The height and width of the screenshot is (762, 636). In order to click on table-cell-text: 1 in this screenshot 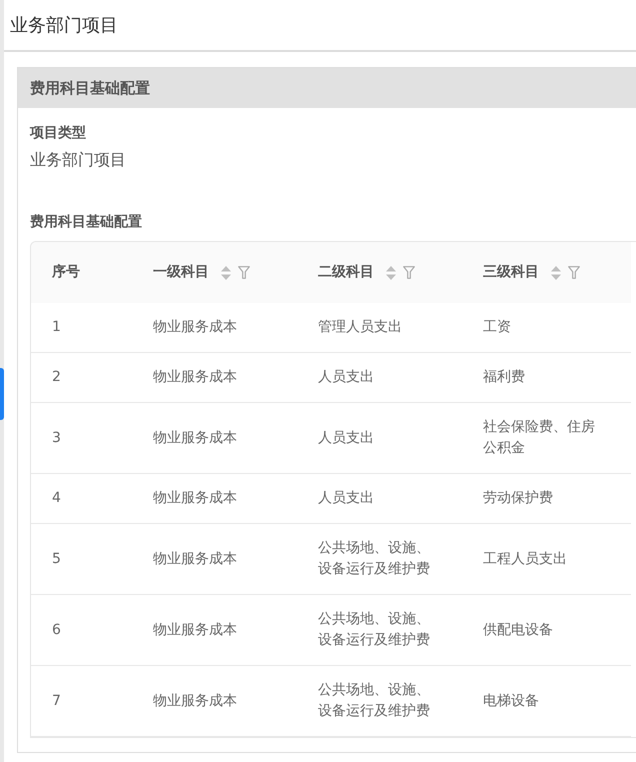, I will do `click(56, 327)`.